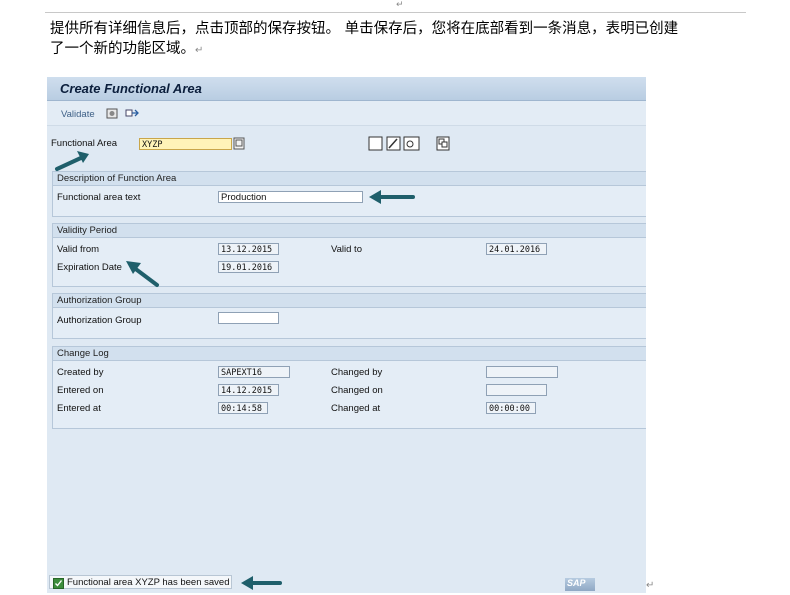 This screenshot has width=790, height=595. Describe the element at coordinates (58, 583) in the screenshot. I see `success-check-icon` at that location.